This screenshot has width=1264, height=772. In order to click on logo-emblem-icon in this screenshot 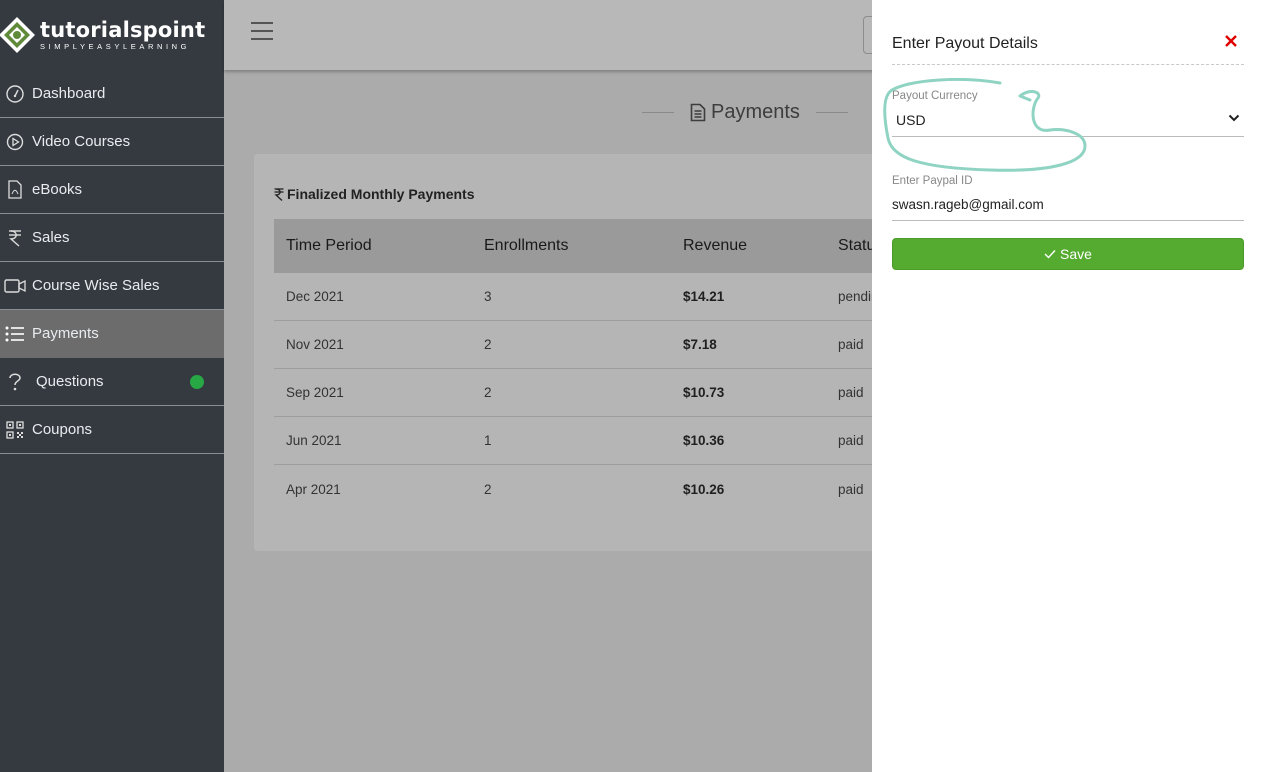, I will do `click(17, 35)`.